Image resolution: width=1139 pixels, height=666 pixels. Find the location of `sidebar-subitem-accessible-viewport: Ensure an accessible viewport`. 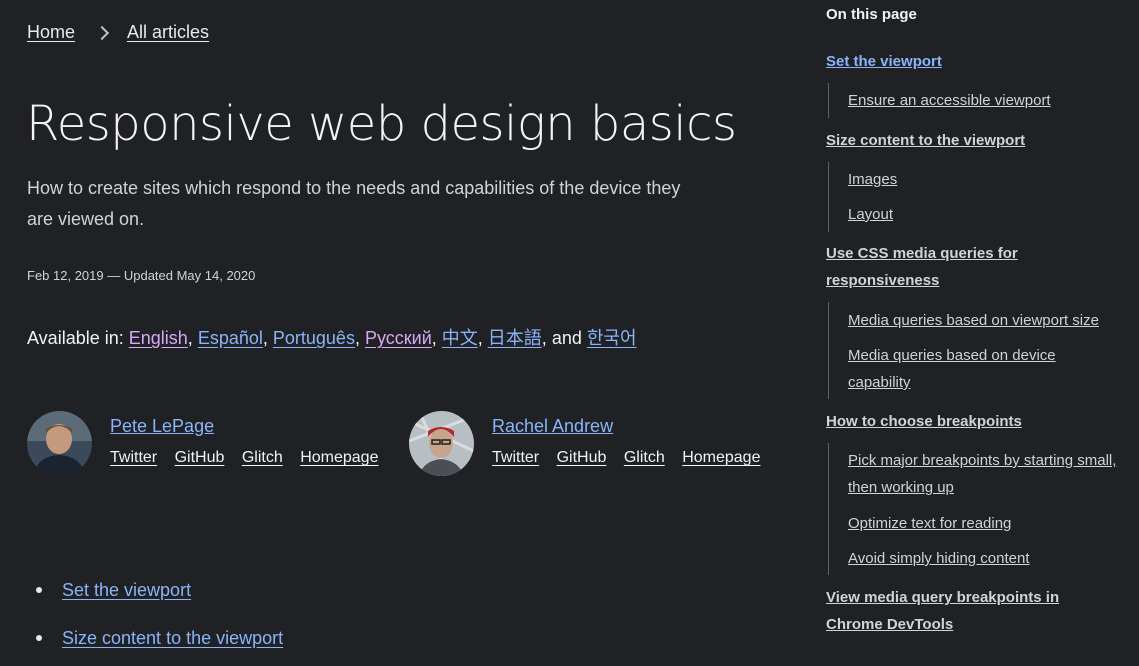

sidebar-subitem-accessible-viewport: Ensure an accessible viewport is located at coordinates (973, 100).